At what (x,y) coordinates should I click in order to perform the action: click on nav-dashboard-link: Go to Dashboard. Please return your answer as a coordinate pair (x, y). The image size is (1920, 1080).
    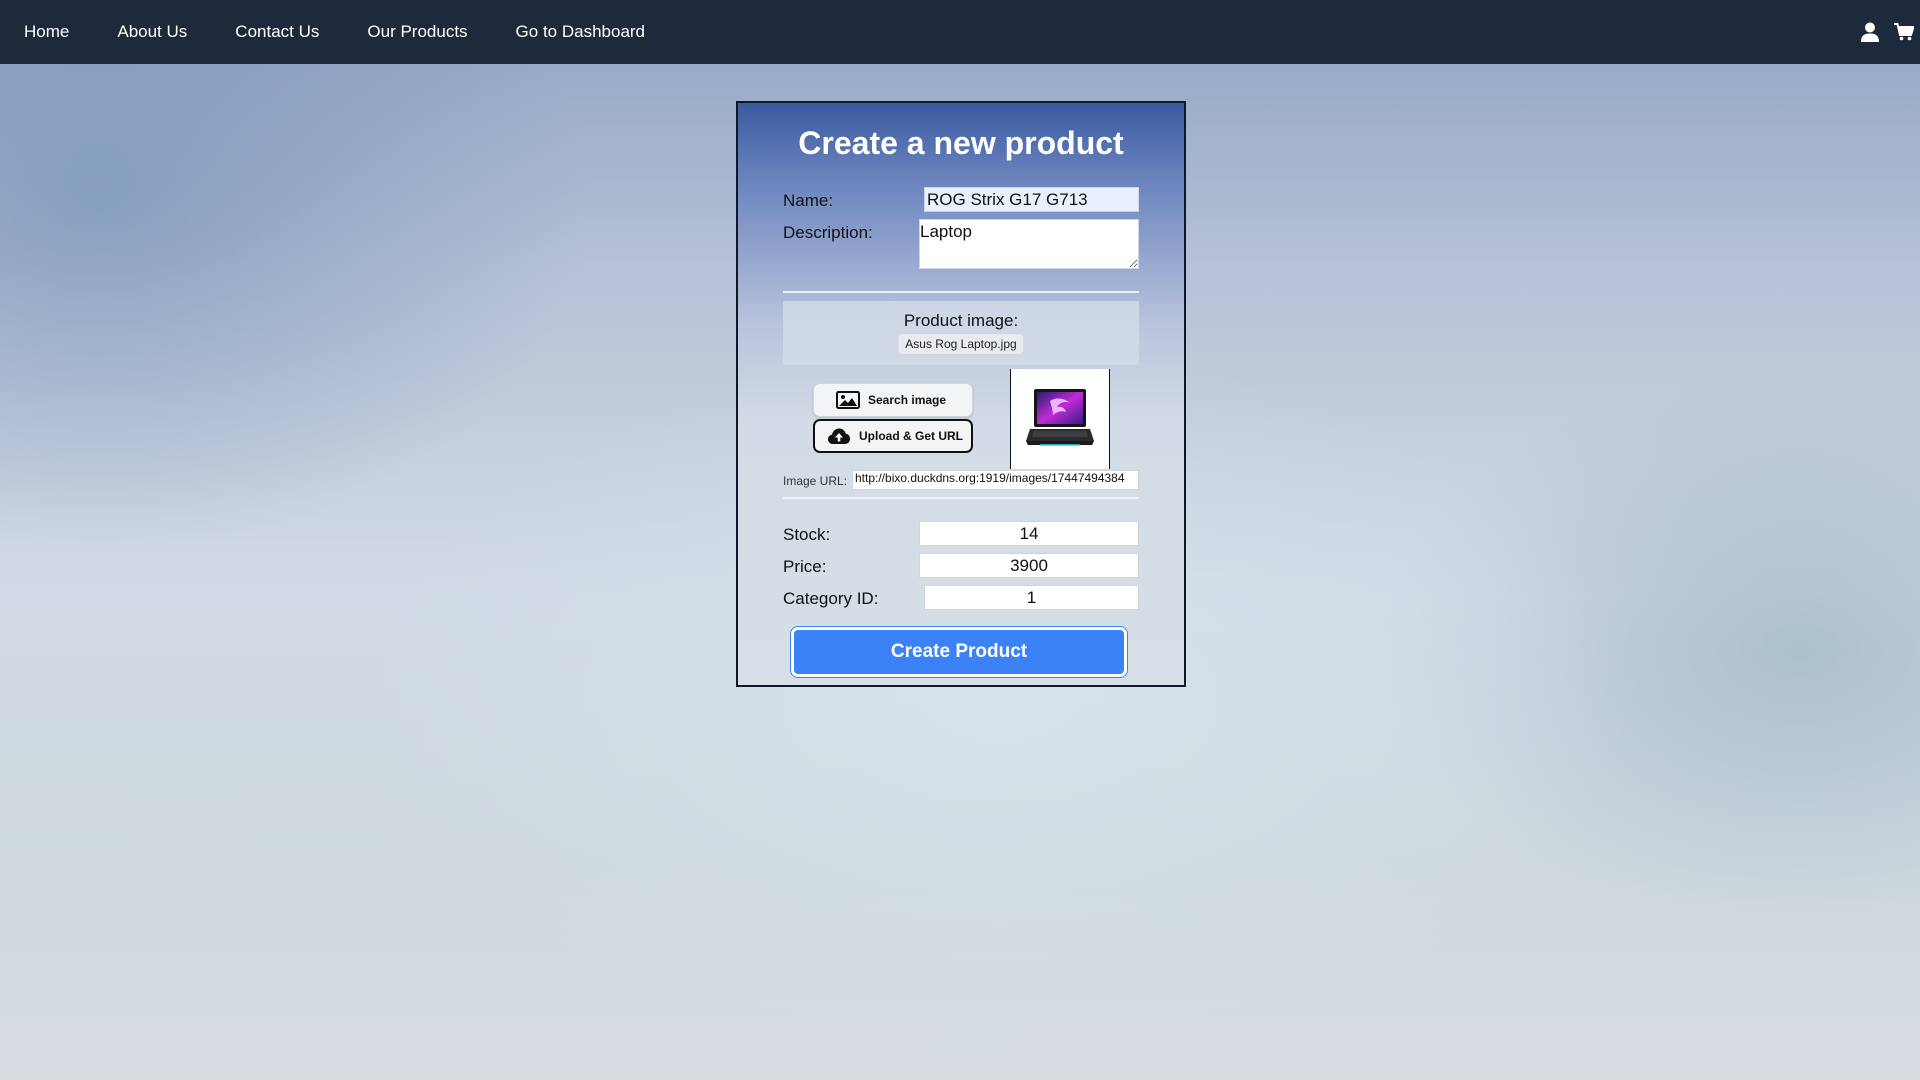
    Looking at the image, I should click on (580, 32).